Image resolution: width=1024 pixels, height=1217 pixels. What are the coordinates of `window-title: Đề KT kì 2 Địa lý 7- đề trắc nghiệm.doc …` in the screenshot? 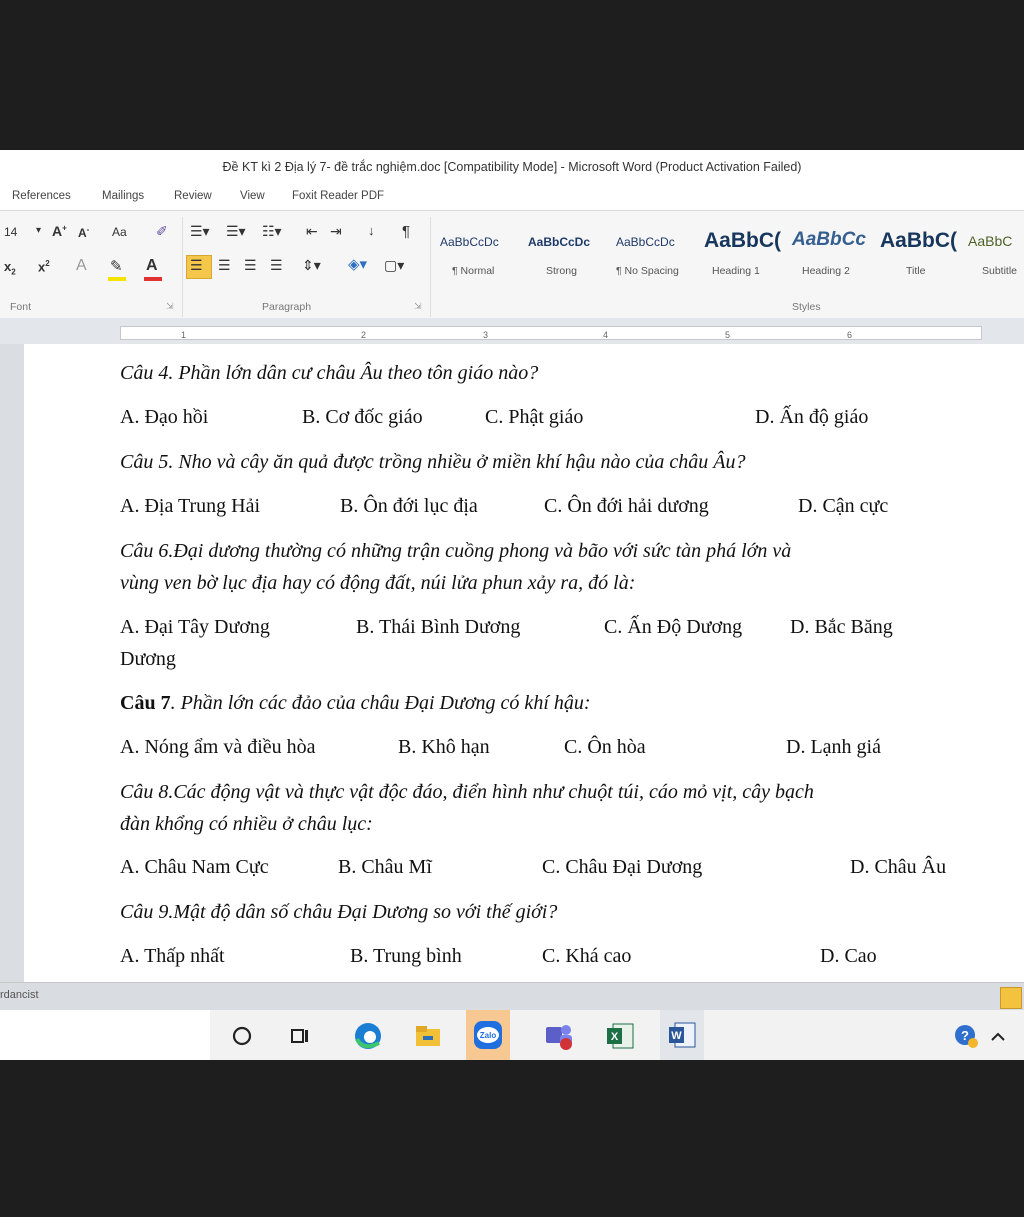 It's located at (512, 167).